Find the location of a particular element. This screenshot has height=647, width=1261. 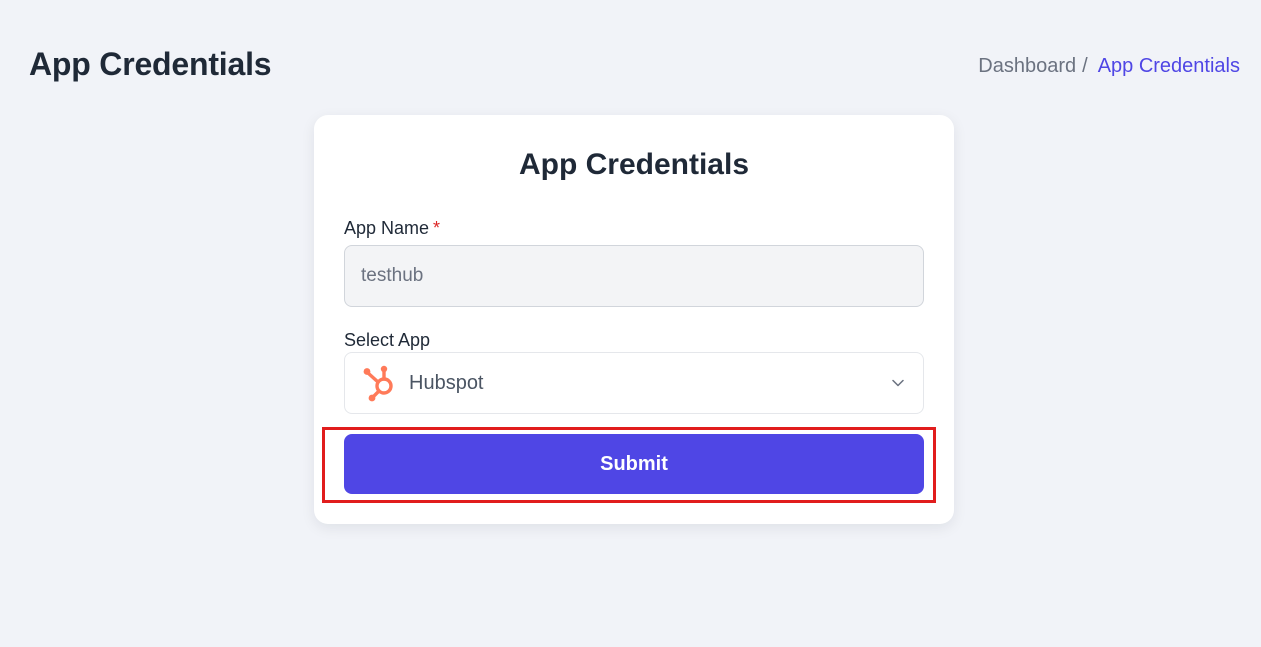

chevron-down-icon is located at coordinates (898, 383).